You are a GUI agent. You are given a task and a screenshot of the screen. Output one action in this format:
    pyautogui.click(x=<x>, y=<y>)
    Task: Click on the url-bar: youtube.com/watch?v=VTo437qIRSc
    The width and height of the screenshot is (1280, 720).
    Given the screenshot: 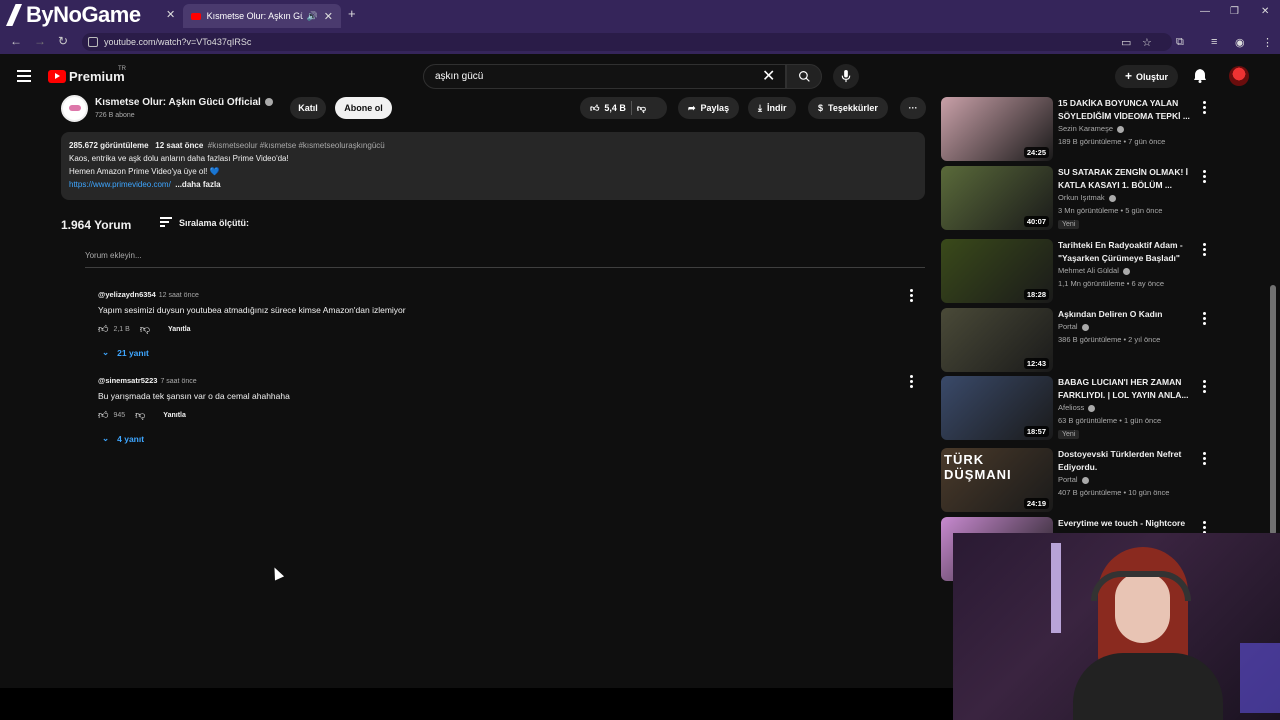 What is the action you would take?
    pyautogui.click(x=627, y=42)
    